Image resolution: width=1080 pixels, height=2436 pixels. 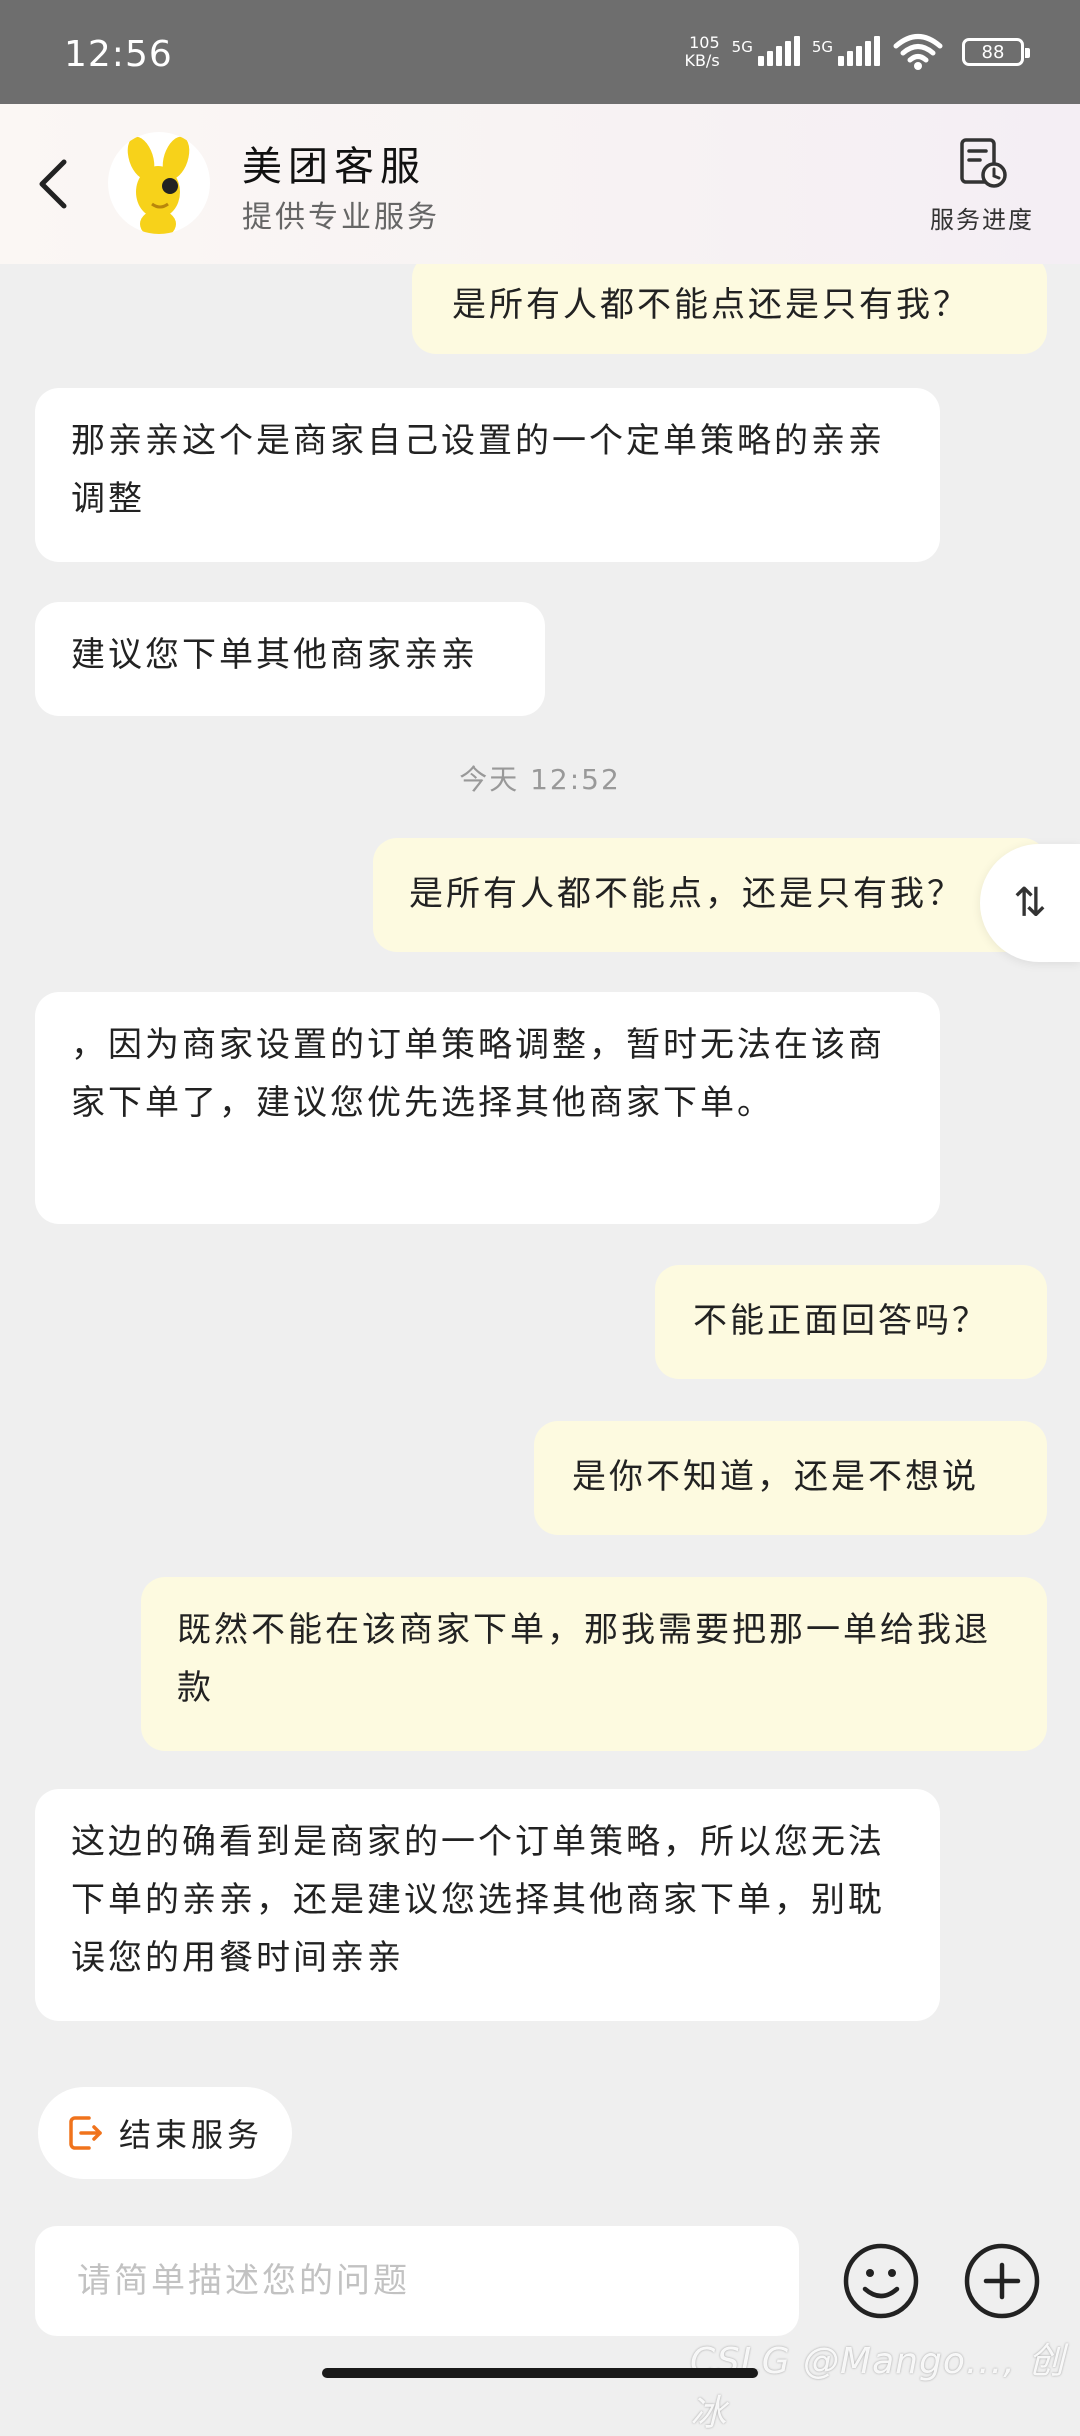 I want to click on home-indicator, so click(x=540, y=2373).